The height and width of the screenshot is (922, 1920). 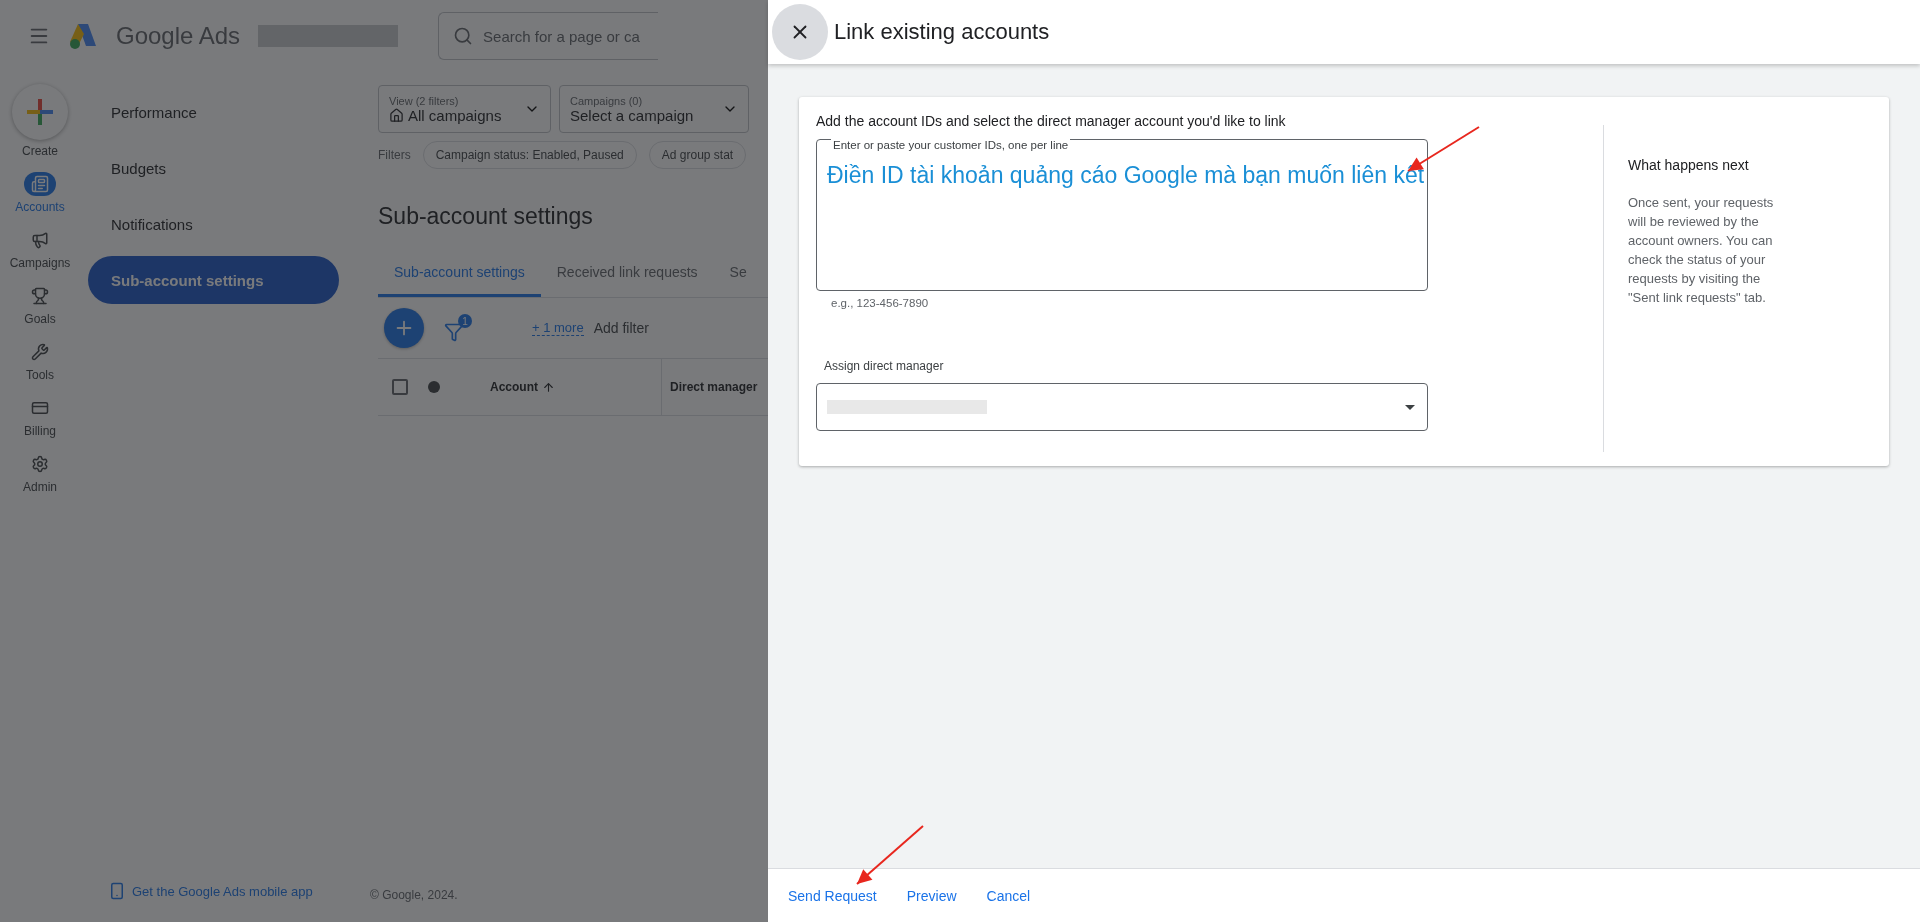 I want to click on rail-item: Billing, so click(x=40, y=417).